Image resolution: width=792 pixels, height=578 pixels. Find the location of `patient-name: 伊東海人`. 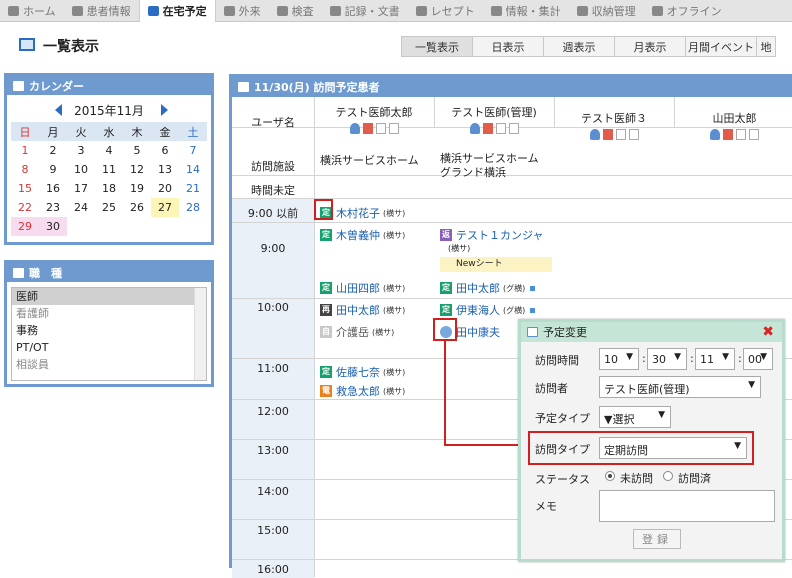

patient-name: 伊東海人 is located at coordinates (478, 310).